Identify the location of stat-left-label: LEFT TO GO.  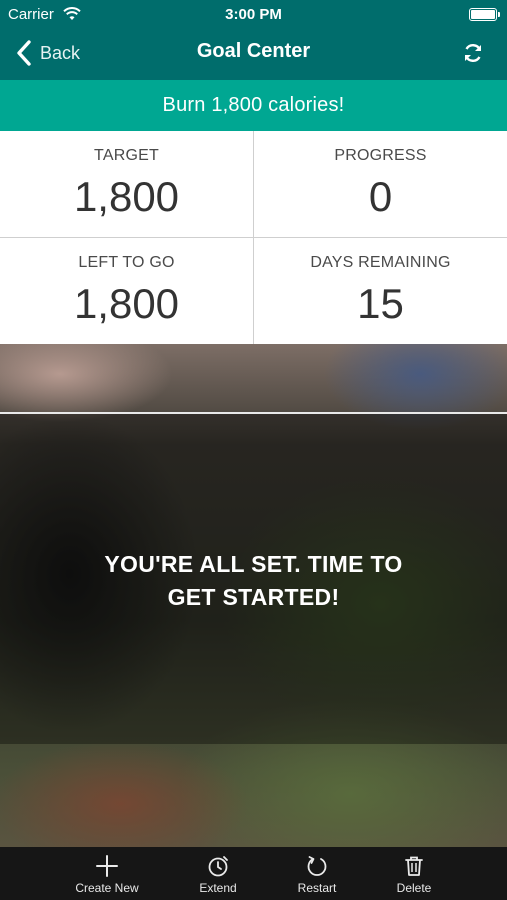
(126, 262).